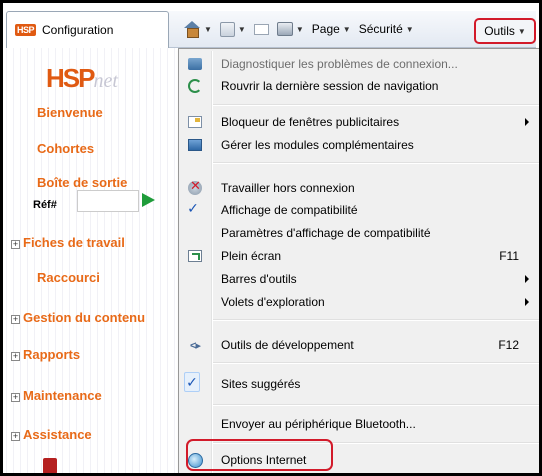 The width and height of the screenshot is (542, 476). What do you see at coordinates (195, 145) in the screenshot?
I see `addons-icon` at bounding box center [195, 145].